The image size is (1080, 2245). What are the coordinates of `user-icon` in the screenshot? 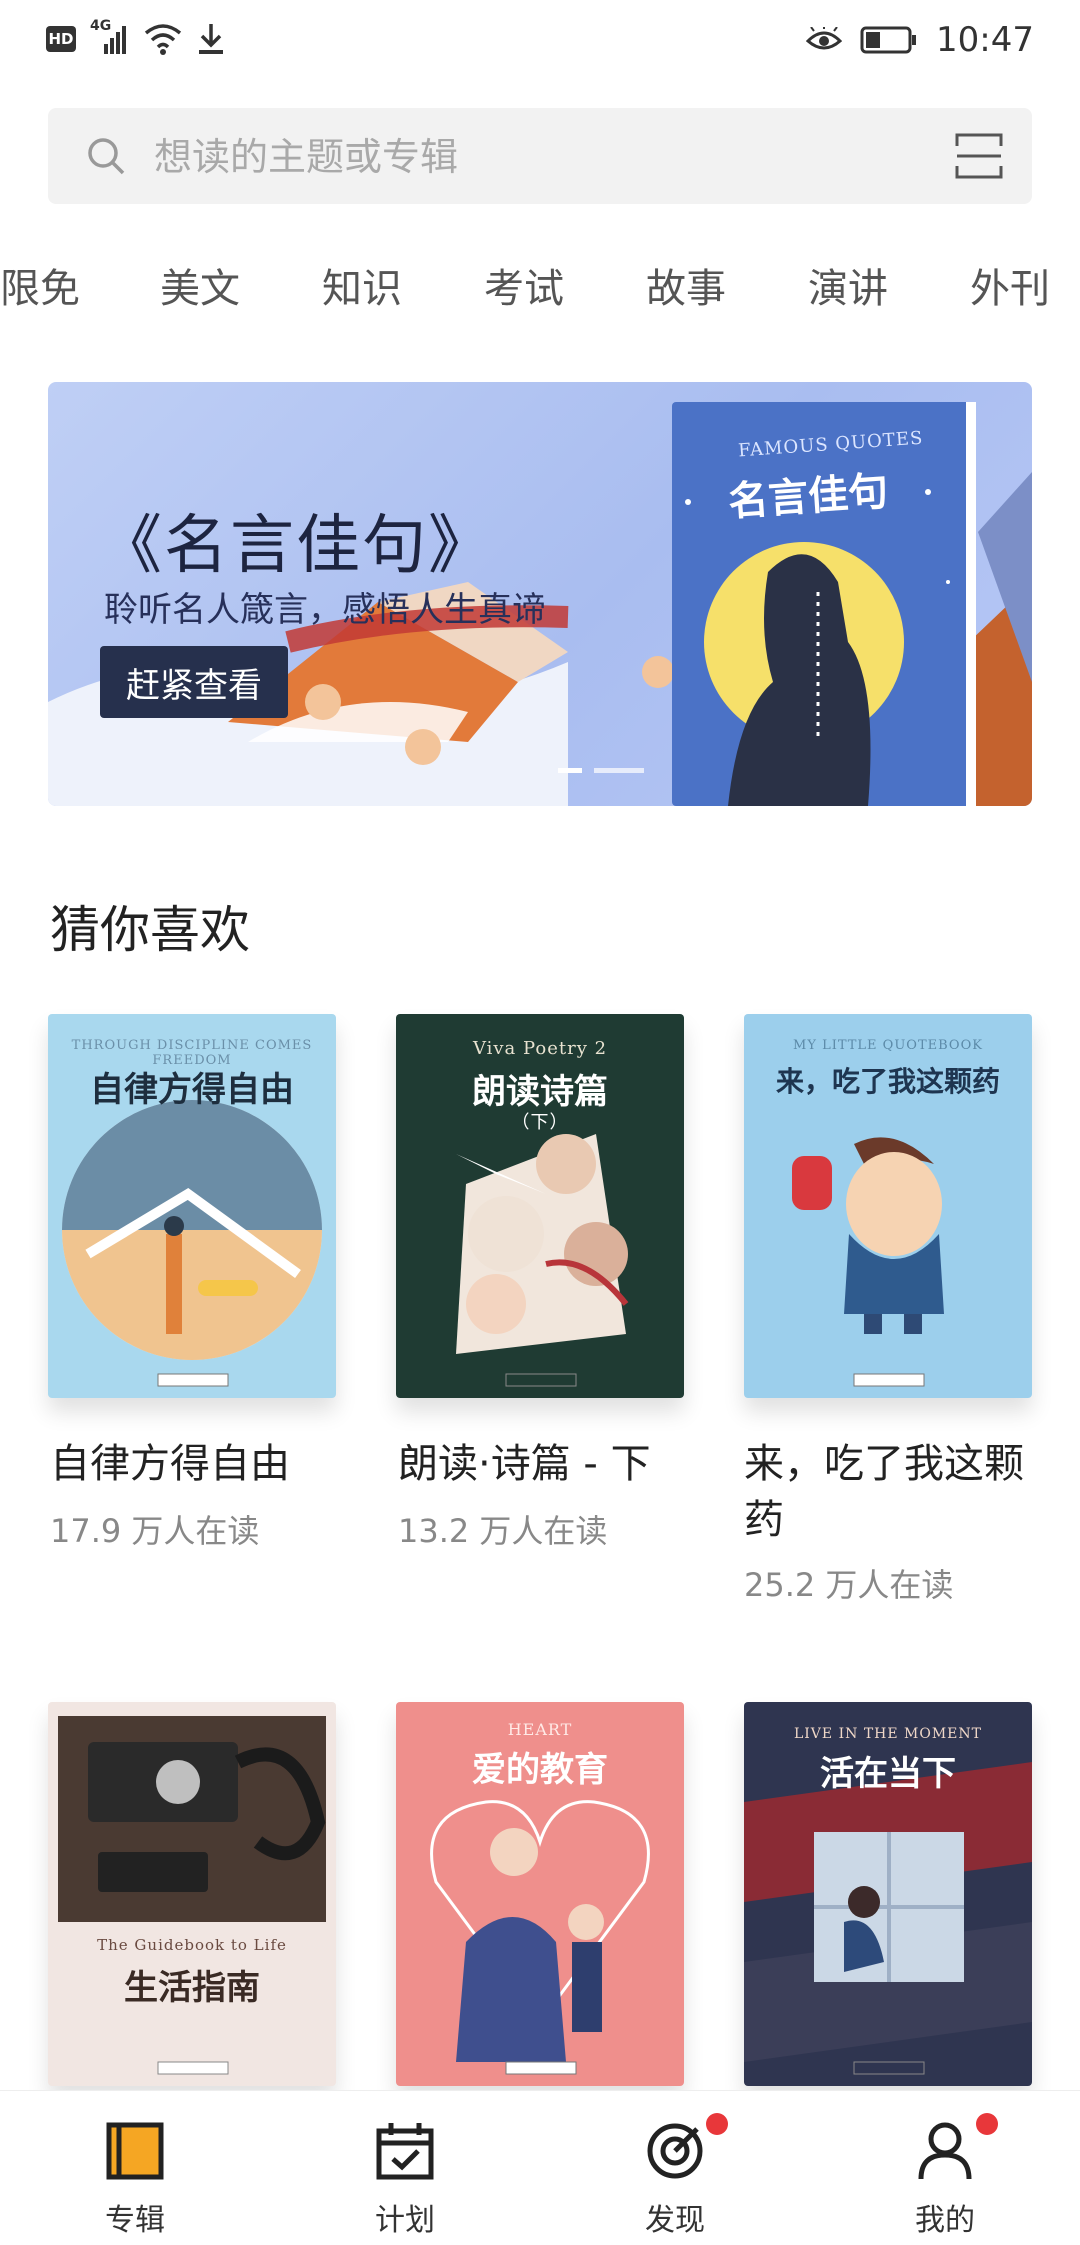 It's located at (945, 2151).